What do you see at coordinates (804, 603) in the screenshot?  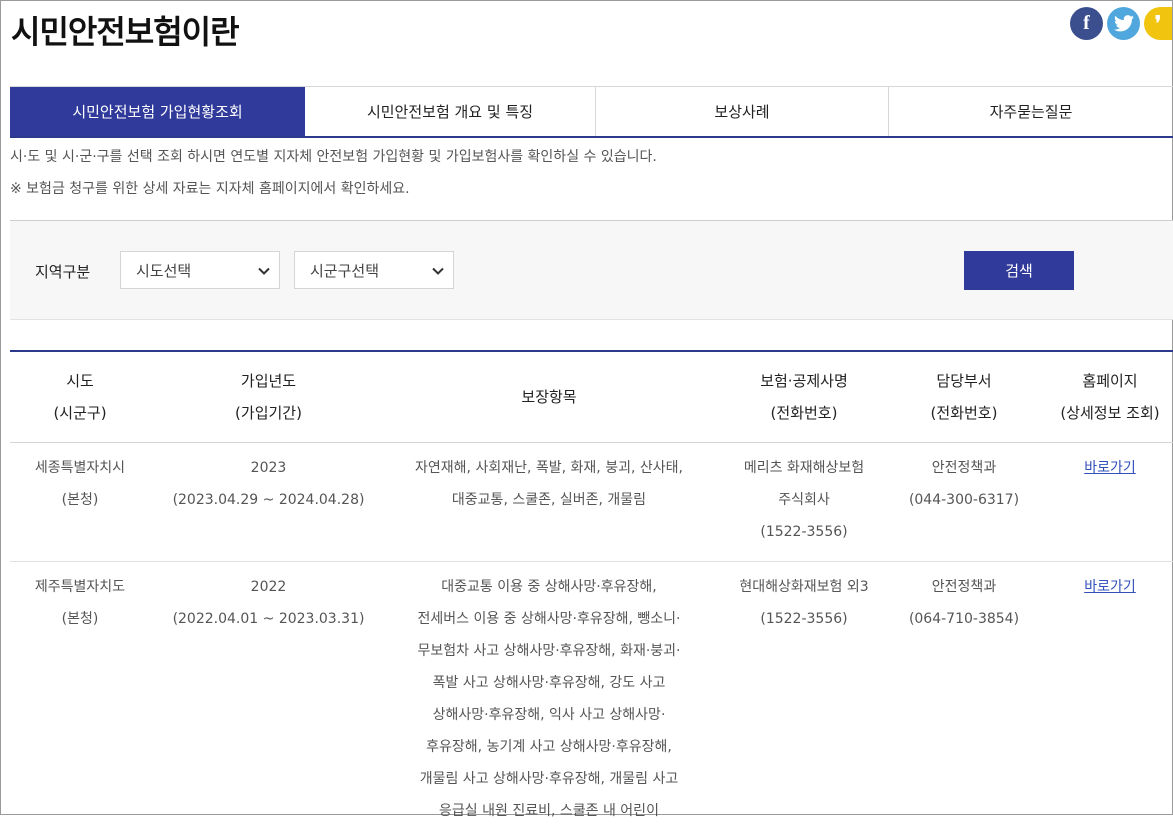 I see `cell-insurer: 현대해상화재보험 외3 (1522-3556)` at bounding box center [804, 603].